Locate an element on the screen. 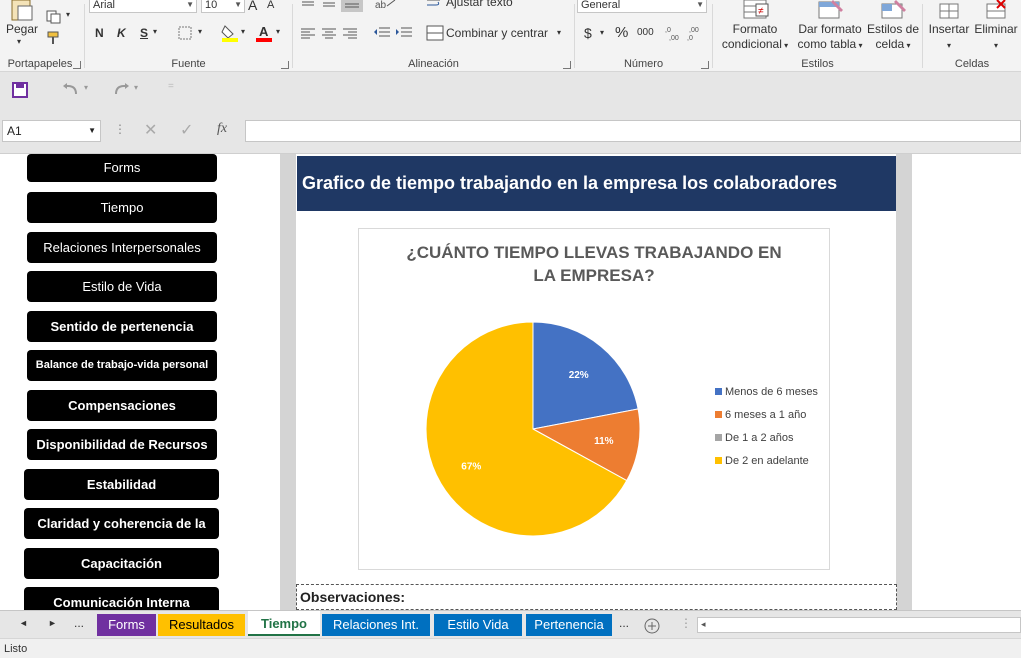 The image size is (1021, 658). font-color-dropdown-icon: ▾ is located at coordinates (278, 31).